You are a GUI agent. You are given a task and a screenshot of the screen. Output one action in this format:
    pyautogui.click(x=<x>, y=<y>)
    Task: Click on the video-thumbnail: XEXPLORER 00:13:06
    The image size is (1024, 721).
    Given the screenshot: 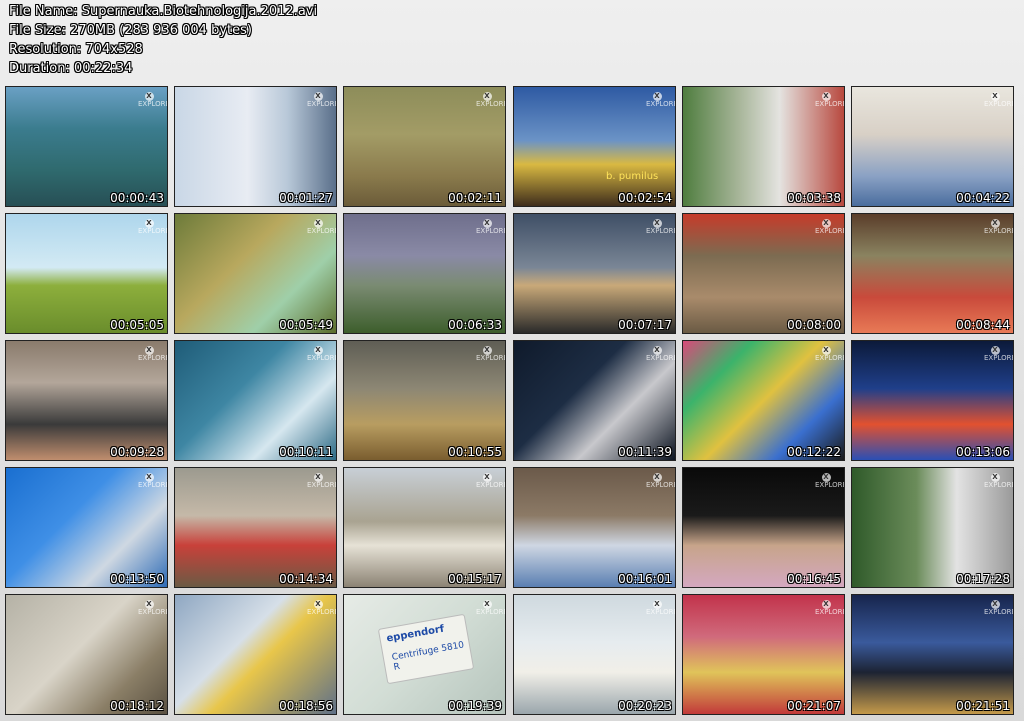 What is the action you would take?
    pyautogui.click(x=932, y=400)
    